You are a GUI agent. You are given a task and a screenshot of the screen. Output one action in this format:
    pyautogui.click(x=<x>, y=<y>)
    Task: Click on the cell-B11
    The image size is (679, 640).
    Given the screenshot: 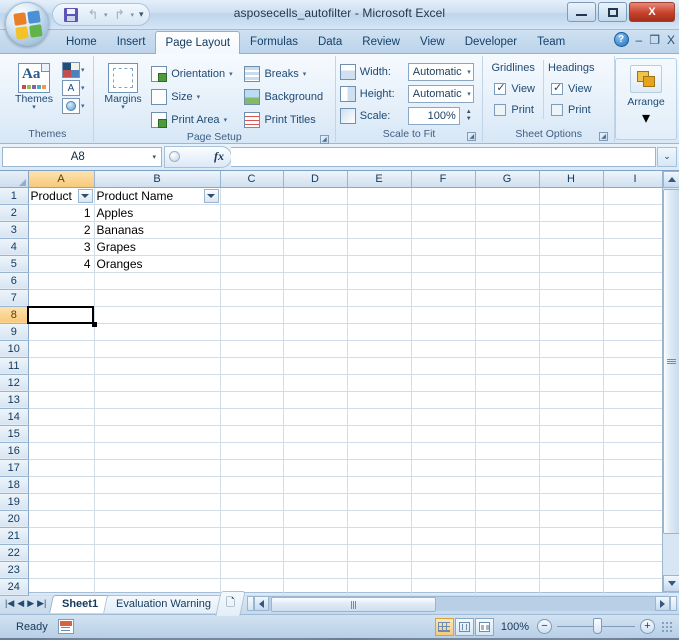 What is the action you would take?
    pyautogui.click(x=157, y=365)
    